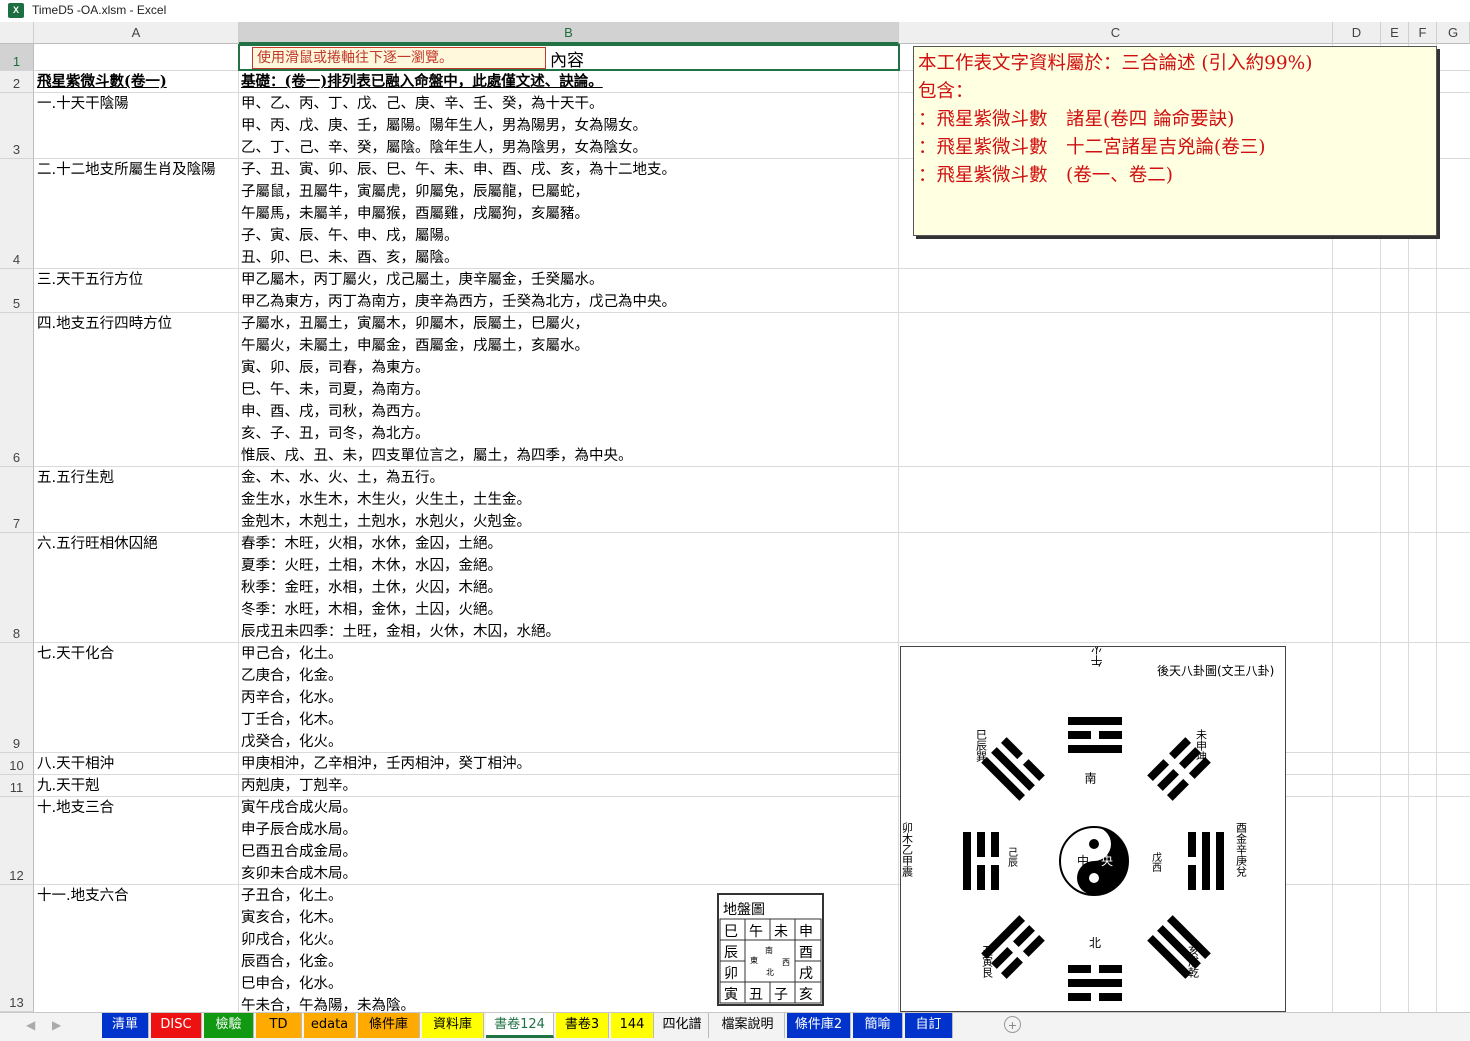 The width and height of the screenshot is (1470, 1041). I want to click on label-xun: 巳辰巽, so click(981, 746).